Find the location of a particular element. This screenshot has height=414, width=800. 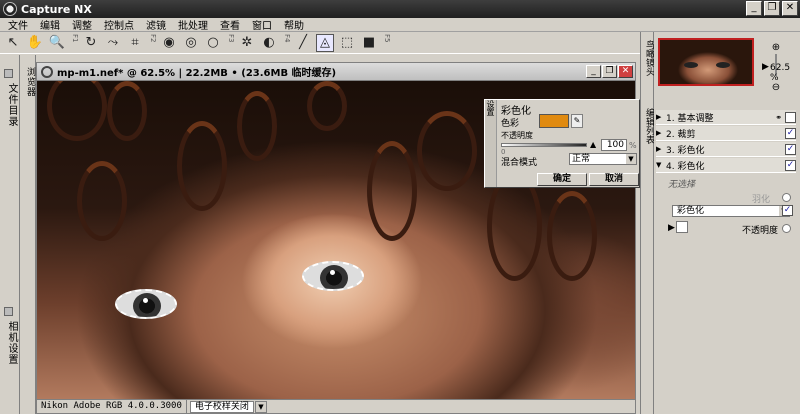

eyedropper-icon: ✎ is located at coordinates (577, 121).